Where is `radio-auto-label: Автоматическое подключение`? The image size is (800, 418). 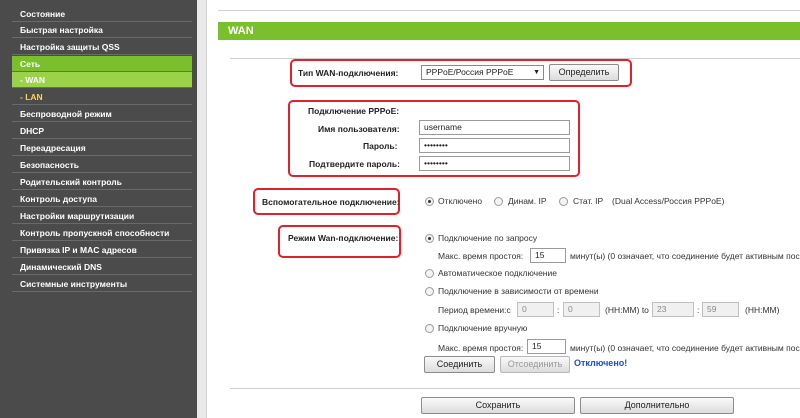
radio-auto-label: Автоматическое подключение is located at coordinates (497, 273).